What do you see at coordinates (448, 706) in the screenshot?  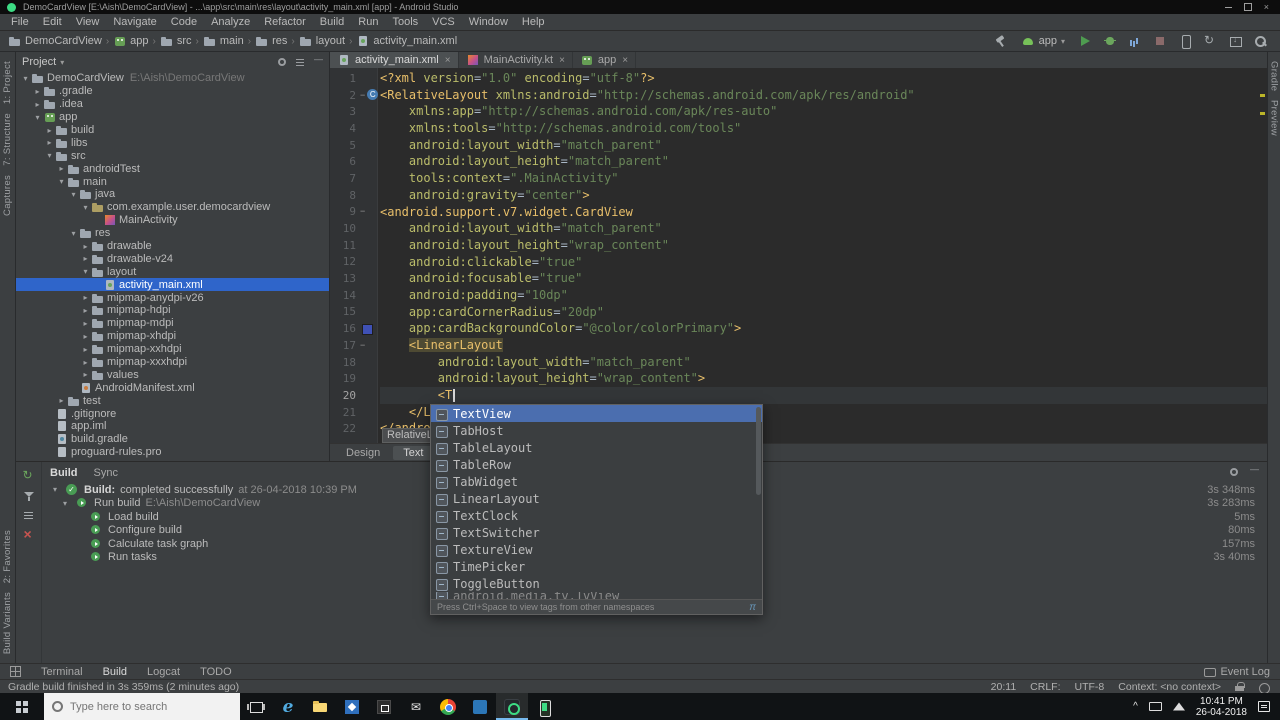 I see `taskbar-app-chrome` at bounding box center [448, 706].